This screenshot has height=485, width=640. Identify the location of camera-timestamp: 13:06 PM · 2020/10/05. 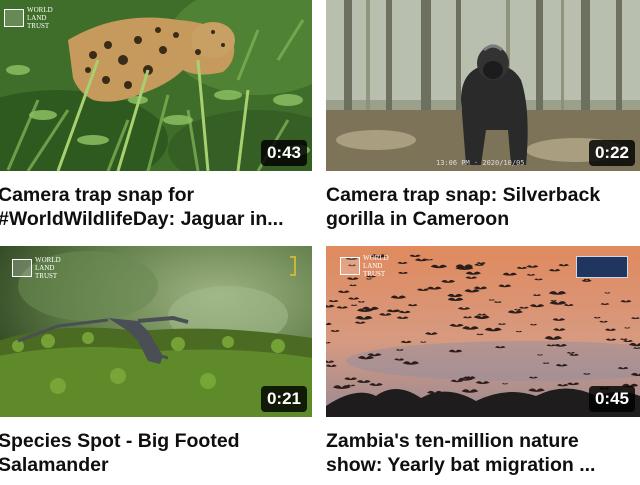
(480, 163).